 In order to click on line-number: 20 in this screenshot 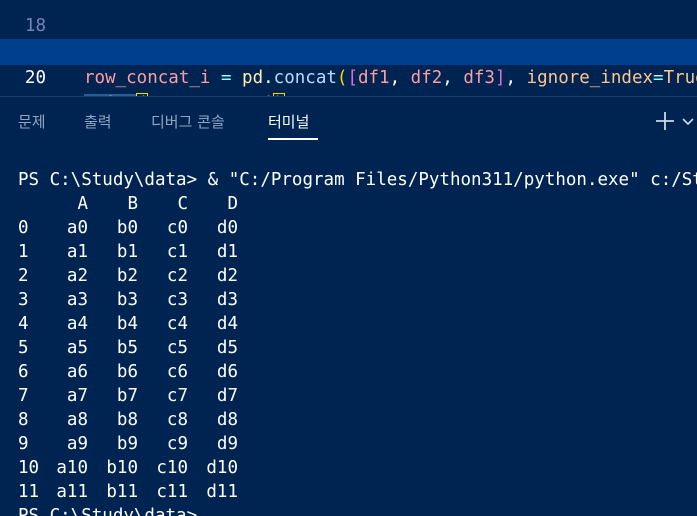, I will do `click(35, 78)`.